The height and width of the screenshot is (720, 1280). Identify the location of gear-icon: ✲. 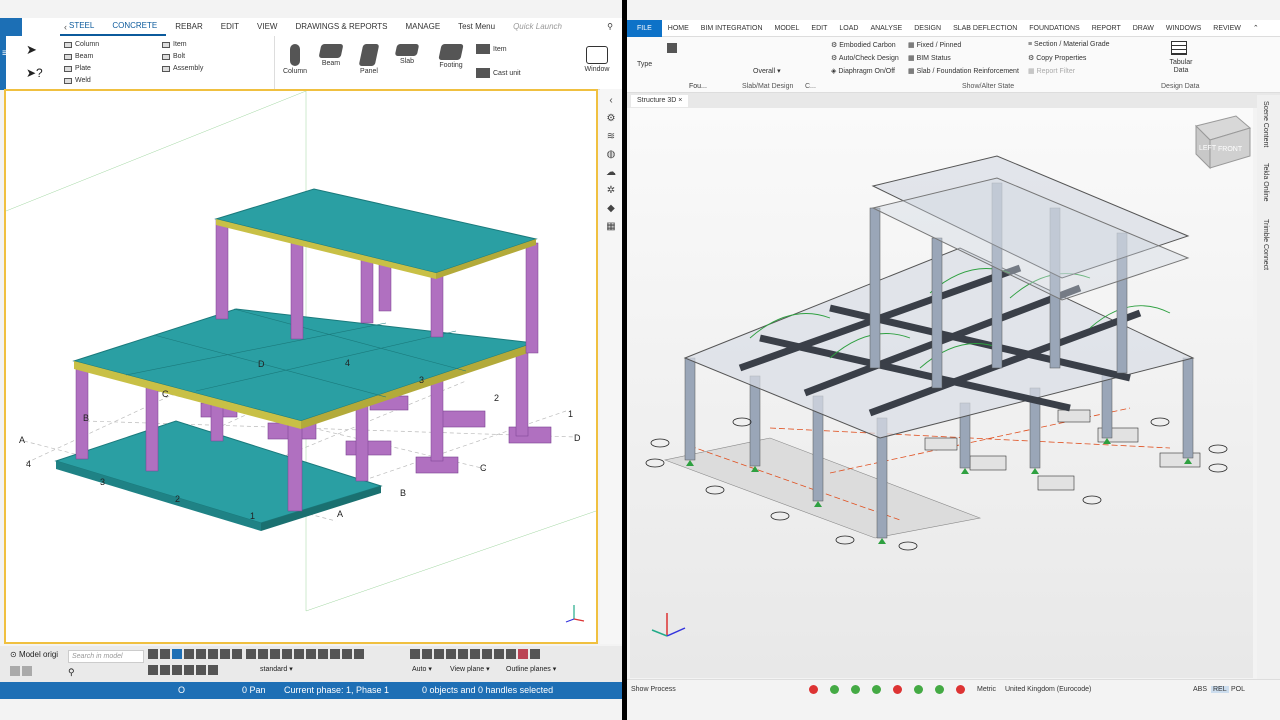
(611, 191).